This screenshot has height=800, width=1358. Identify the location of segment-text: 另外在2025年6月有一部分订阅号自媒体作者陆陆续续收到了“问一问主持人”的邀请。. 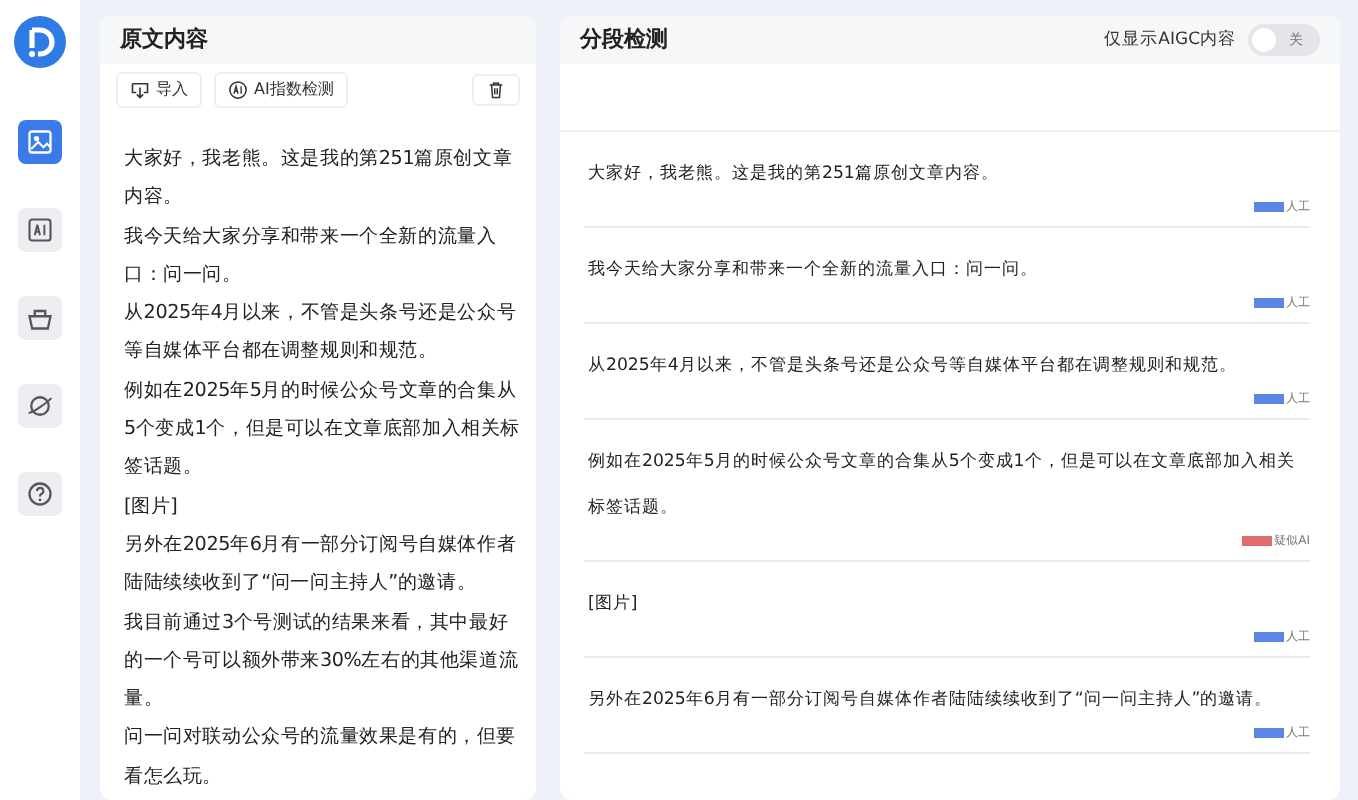
(931, 700).